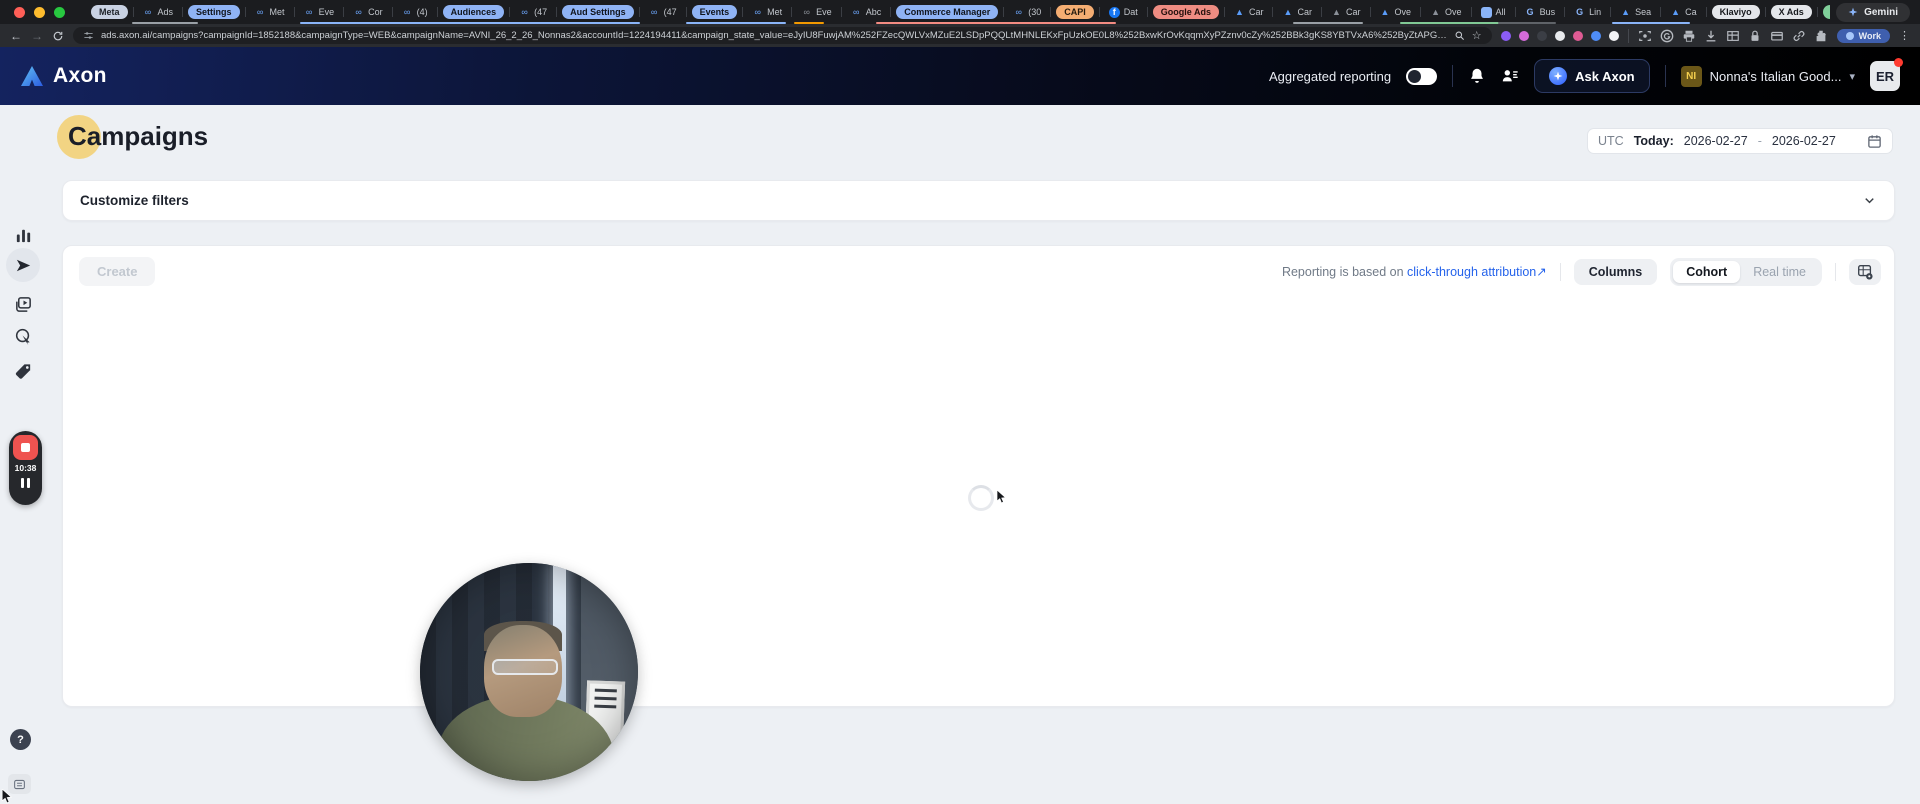  I want to click on profile-avatar, so click(1849, 35).